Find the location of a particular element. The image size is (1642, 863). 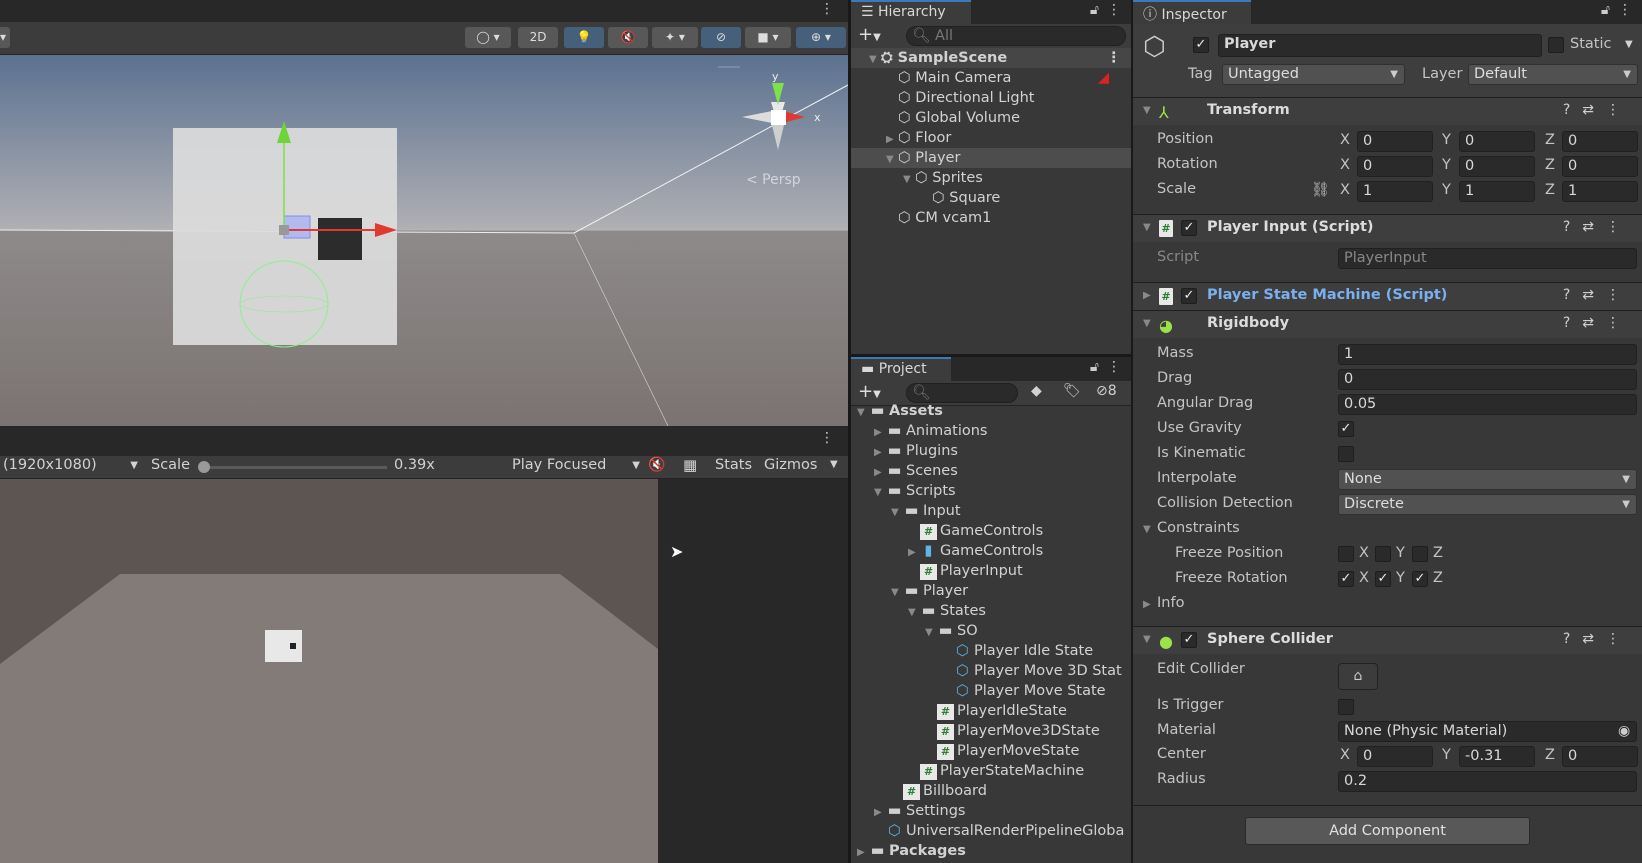

scene-tool-dropdown: ▾ is located at coordinates (5, 37).